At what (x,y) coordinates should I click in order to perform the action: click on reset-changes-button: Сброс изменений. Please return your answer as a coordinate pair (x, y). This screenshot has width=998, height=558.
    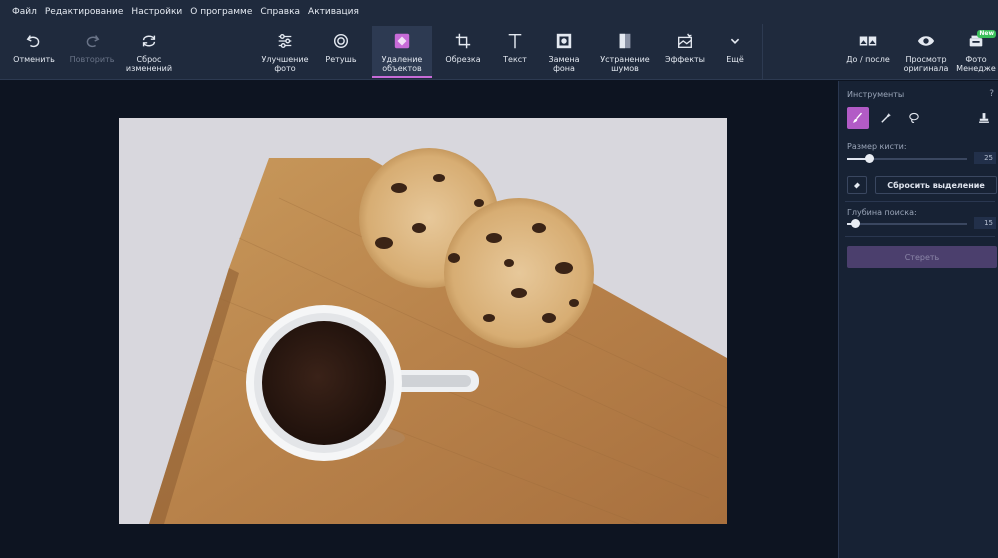
    Looking at the image, I should click on (149, 52).